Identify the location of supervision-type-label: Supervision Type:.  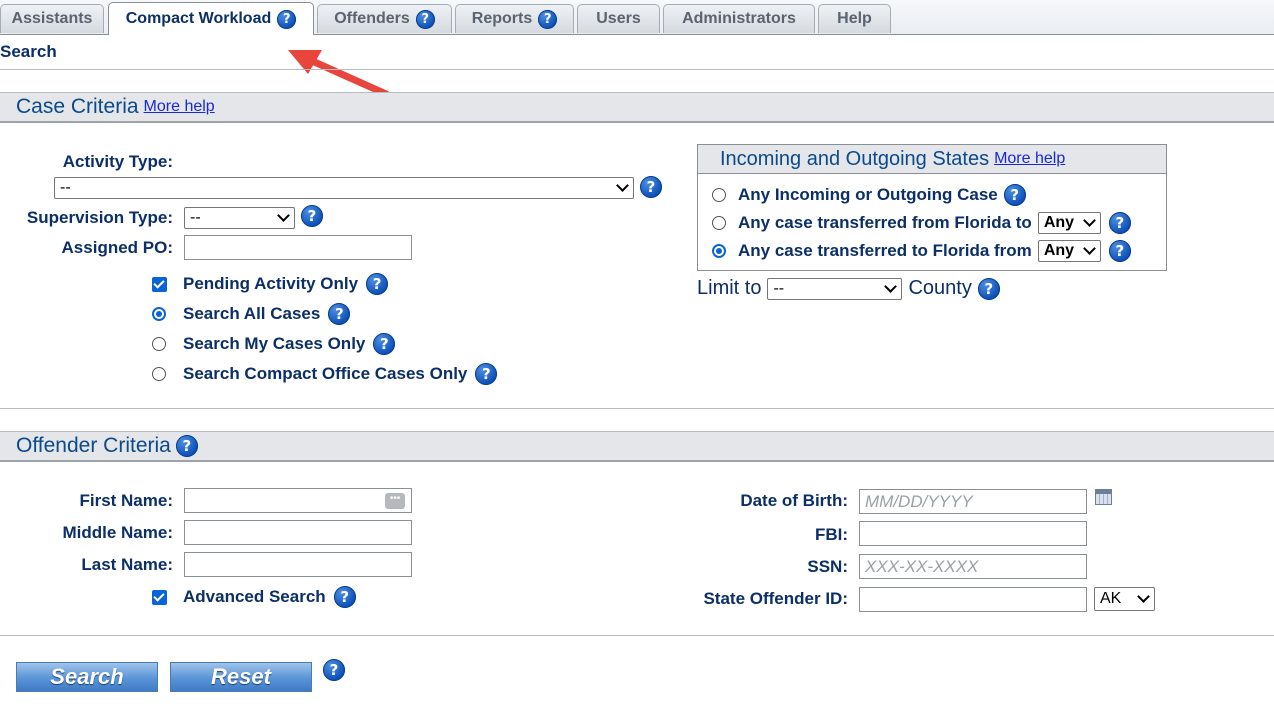
(99, 217).